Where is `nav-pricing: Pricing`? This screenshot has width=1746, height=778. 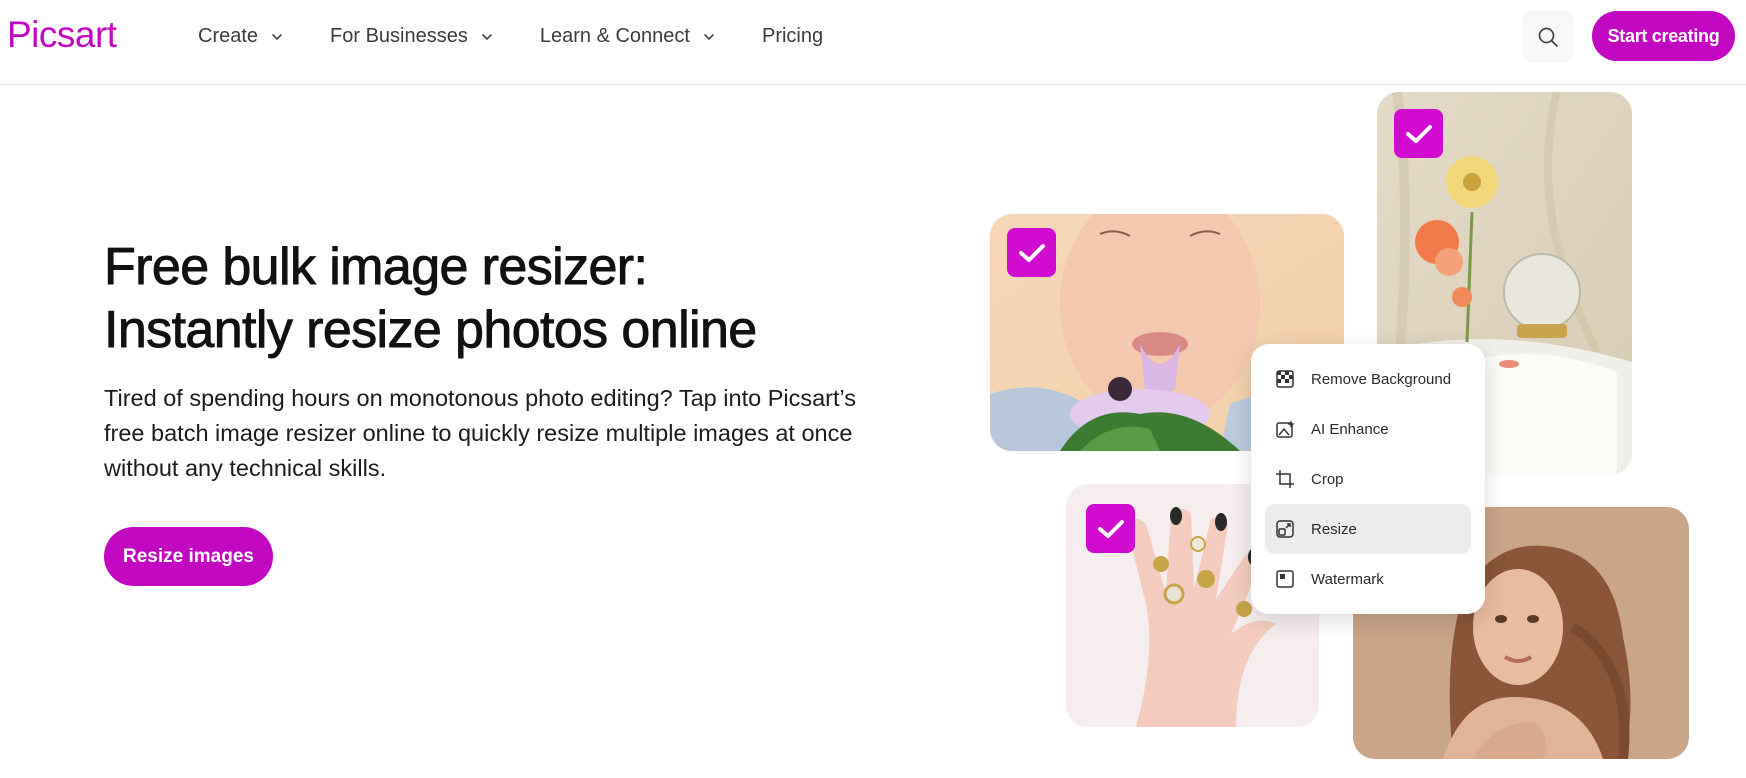 nav-pricing: Pricing is located at coordinates (792, 36).